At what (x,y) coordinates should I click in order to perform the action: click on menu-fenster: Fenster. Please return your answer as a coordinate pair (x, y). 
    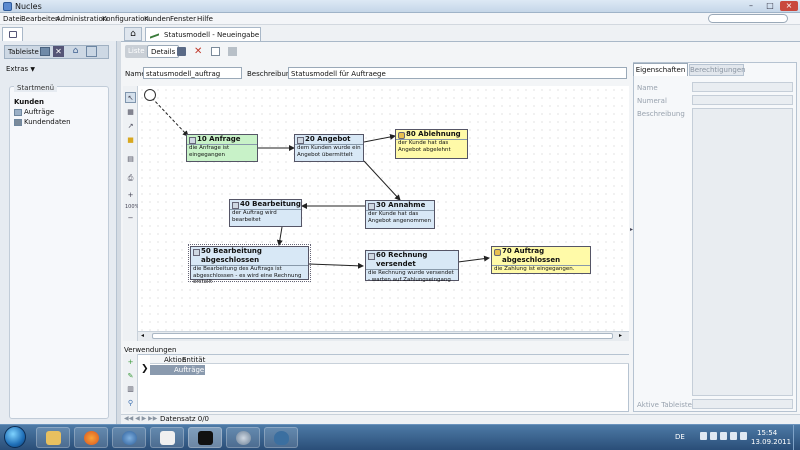
    Looking at the image, I should click on (183, 19).